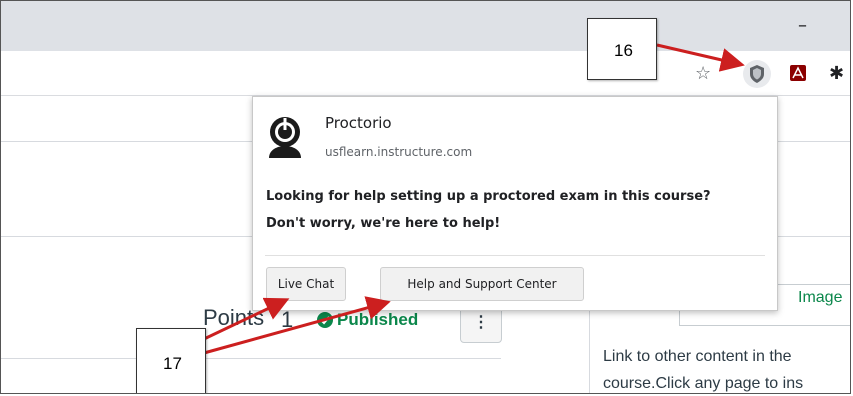  I want to click on callout-16: 16, so click(622, 49).